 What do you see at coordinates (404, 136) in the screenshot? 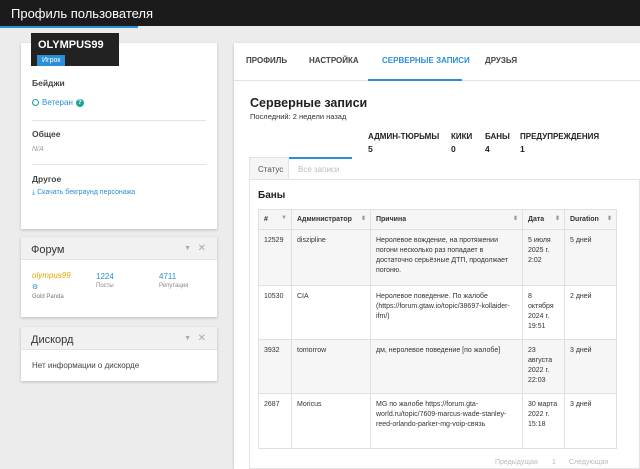
I see `stat-admin-jails-label: АДМИН-ТЮРЬМЫ` at bounding box center [404, 136].